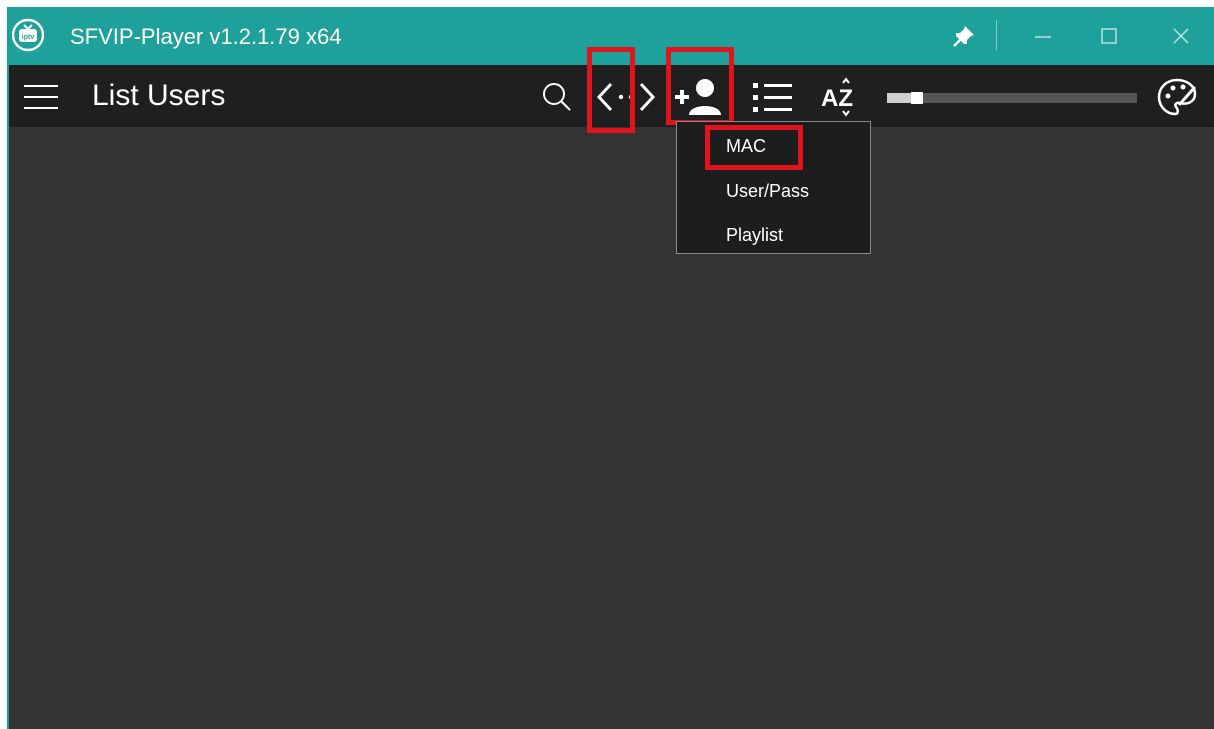 This screenshot has height=729, width=1214. What do you see at coordinates (28, 37) in the screenshot?
I see `app-logo-text: iptv` at bounding box center [28, 37].